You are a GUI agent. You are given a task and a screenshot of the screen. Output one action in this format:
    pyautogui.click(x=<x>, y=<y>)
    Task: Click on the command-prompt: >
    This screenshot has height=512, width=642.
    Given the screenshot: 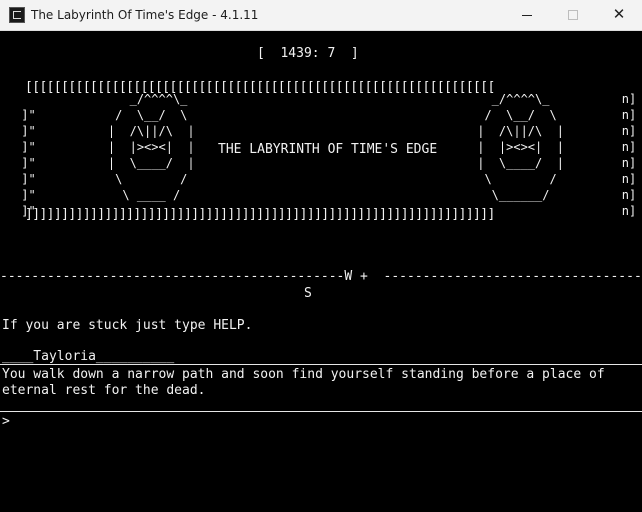 What is the action you would take?
    pyautogui.click(x=6, y=422)
    